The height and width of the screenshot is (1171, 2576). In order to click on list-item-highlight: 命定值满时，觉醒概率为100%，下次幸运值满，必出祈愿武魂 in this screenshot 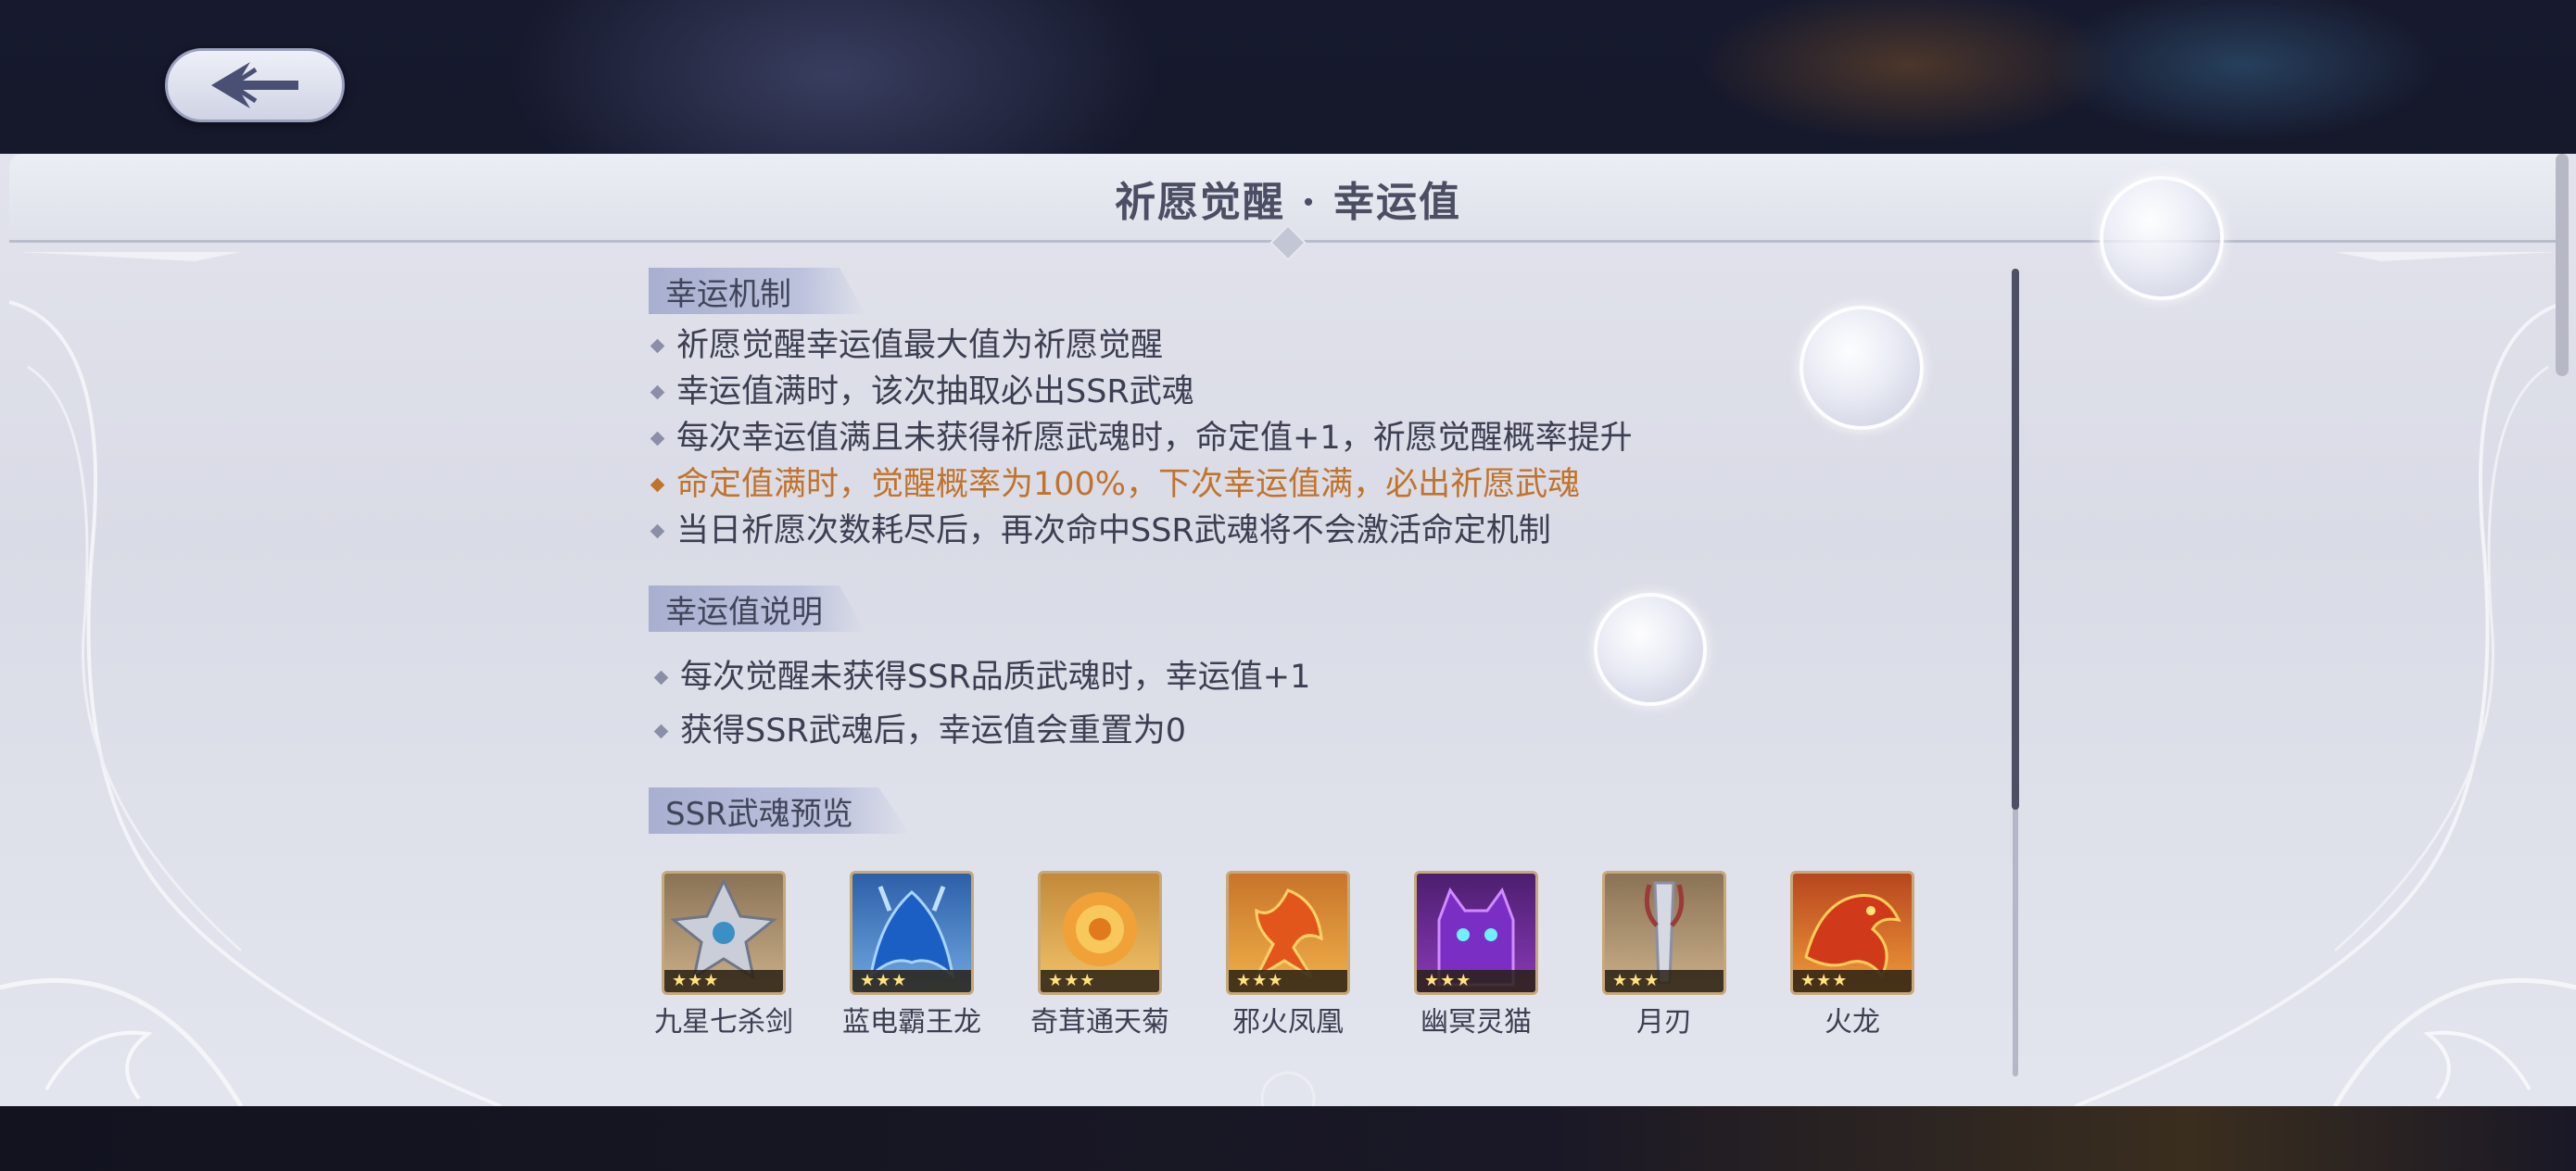, I will do `click(1141, 485)`.